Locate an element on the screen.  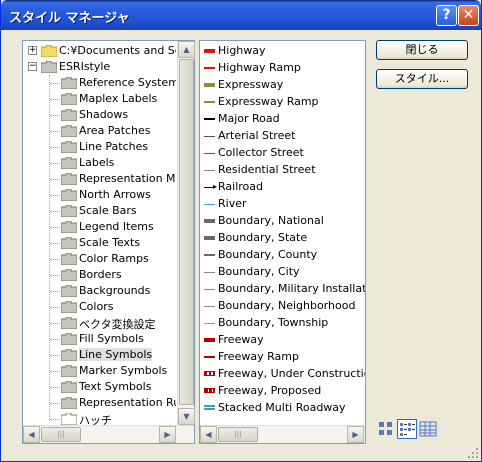
symbol-list-item: Expressway is located at coordinates (282, 85).